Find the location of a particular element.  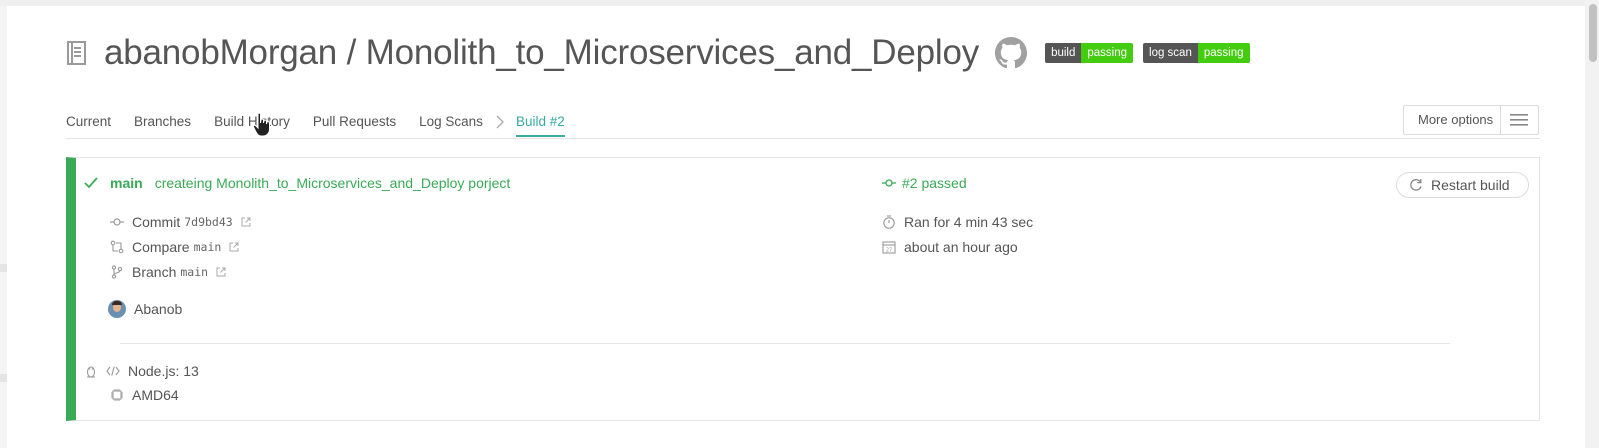

author-name: Abanob is located at coordinates (158, 309).